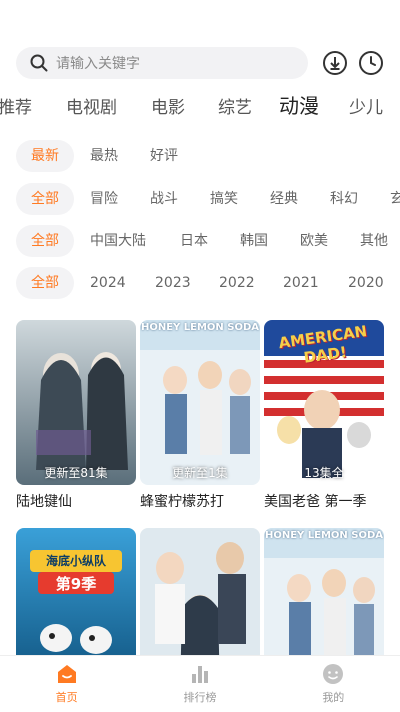 Image resolution: width=400 pixels, height=712 pixels. I want to click on download-icon, so click(335, 63).